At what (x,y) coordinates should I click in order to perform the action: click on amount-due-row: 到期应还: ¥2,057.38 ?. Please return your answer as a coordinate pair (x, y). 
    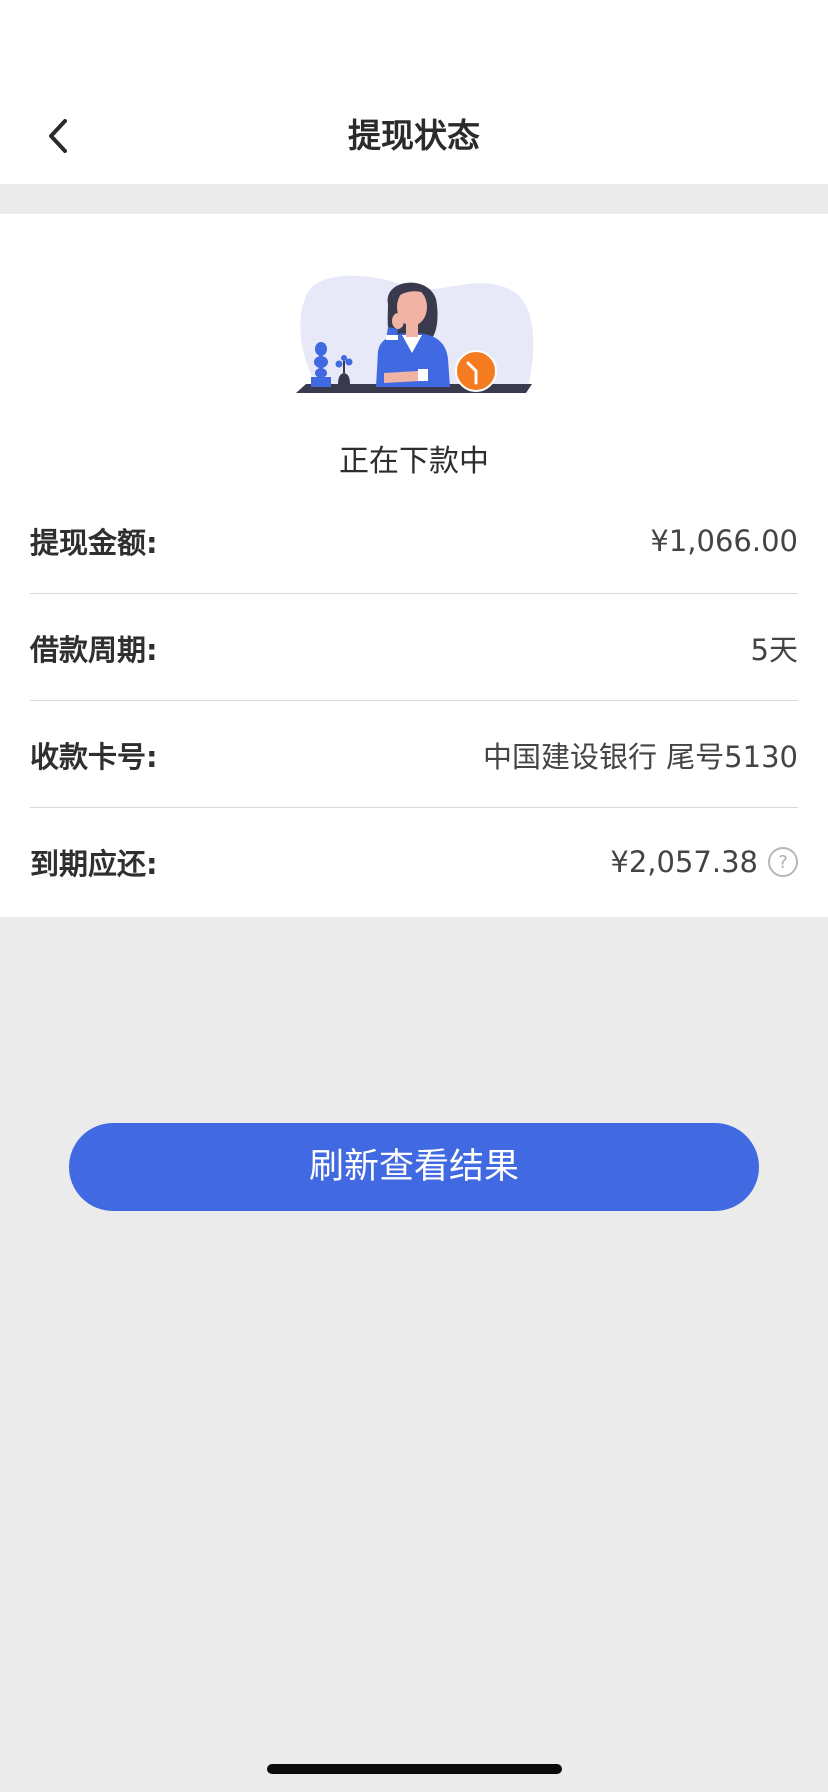
    Looking at the image, I should click on (414, 862).